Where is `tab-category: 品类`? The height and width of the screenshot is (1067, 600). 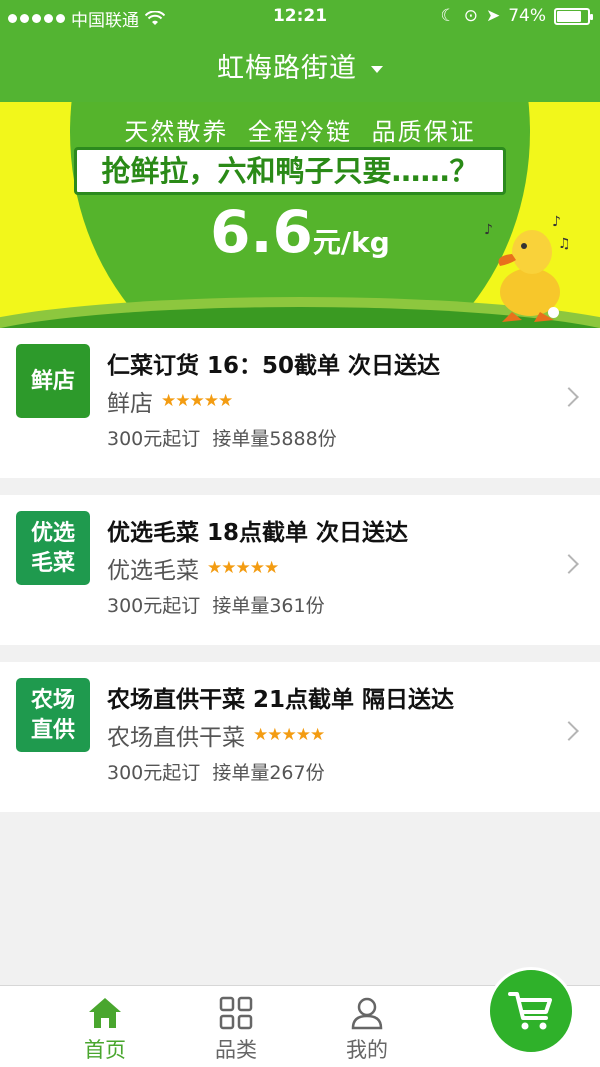 tab-category: 品类 is located at coordinates (236, 1030).